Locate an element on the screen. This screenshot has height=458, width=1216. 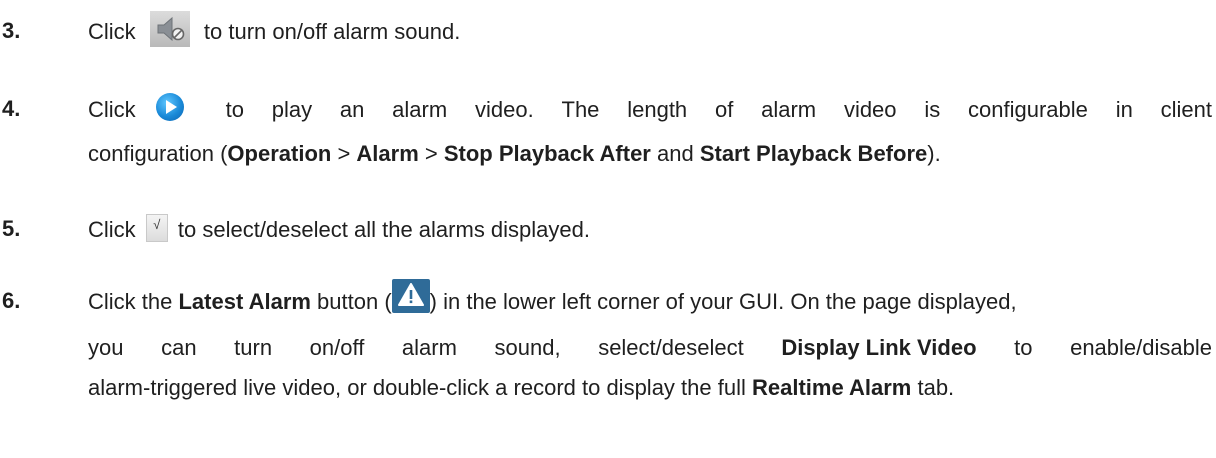
step-number: 3. is located at coordinates (11, 30).